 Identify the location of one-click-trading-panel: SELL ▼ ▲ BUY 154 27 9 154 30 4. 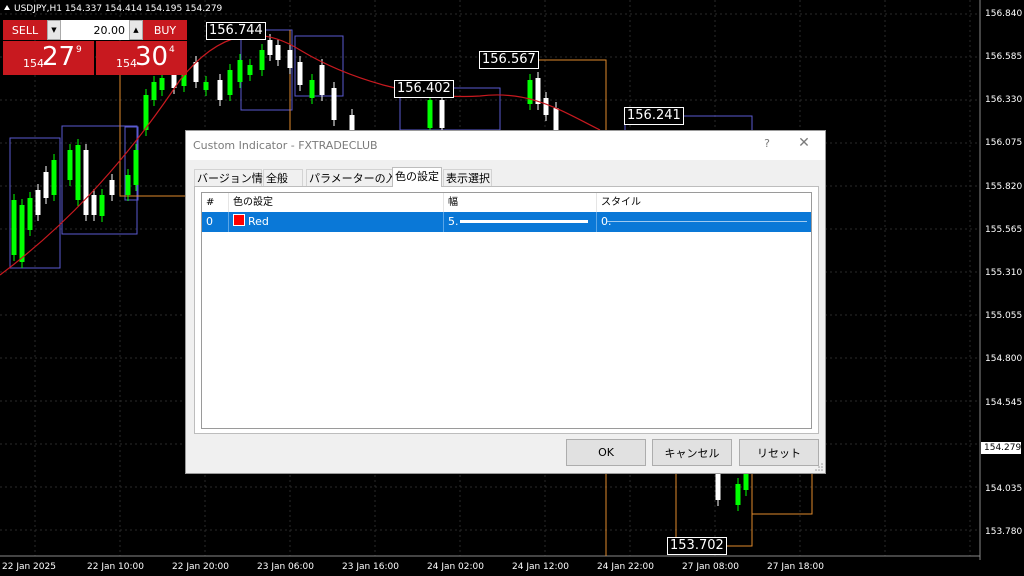
(95, 47).